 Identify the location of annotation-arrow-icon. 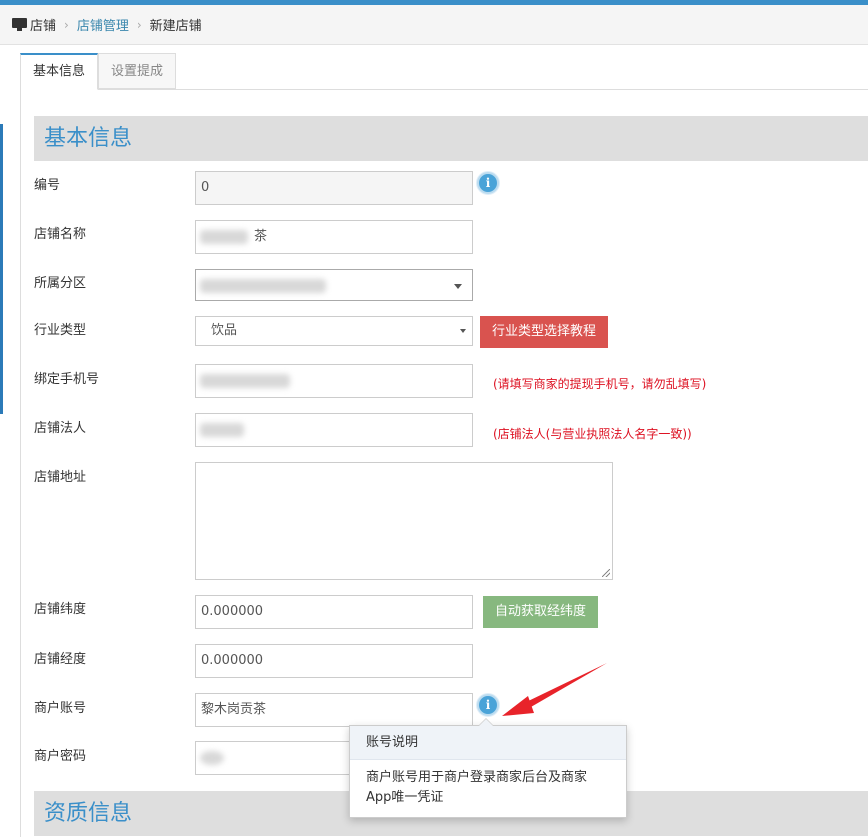
(554, 689).